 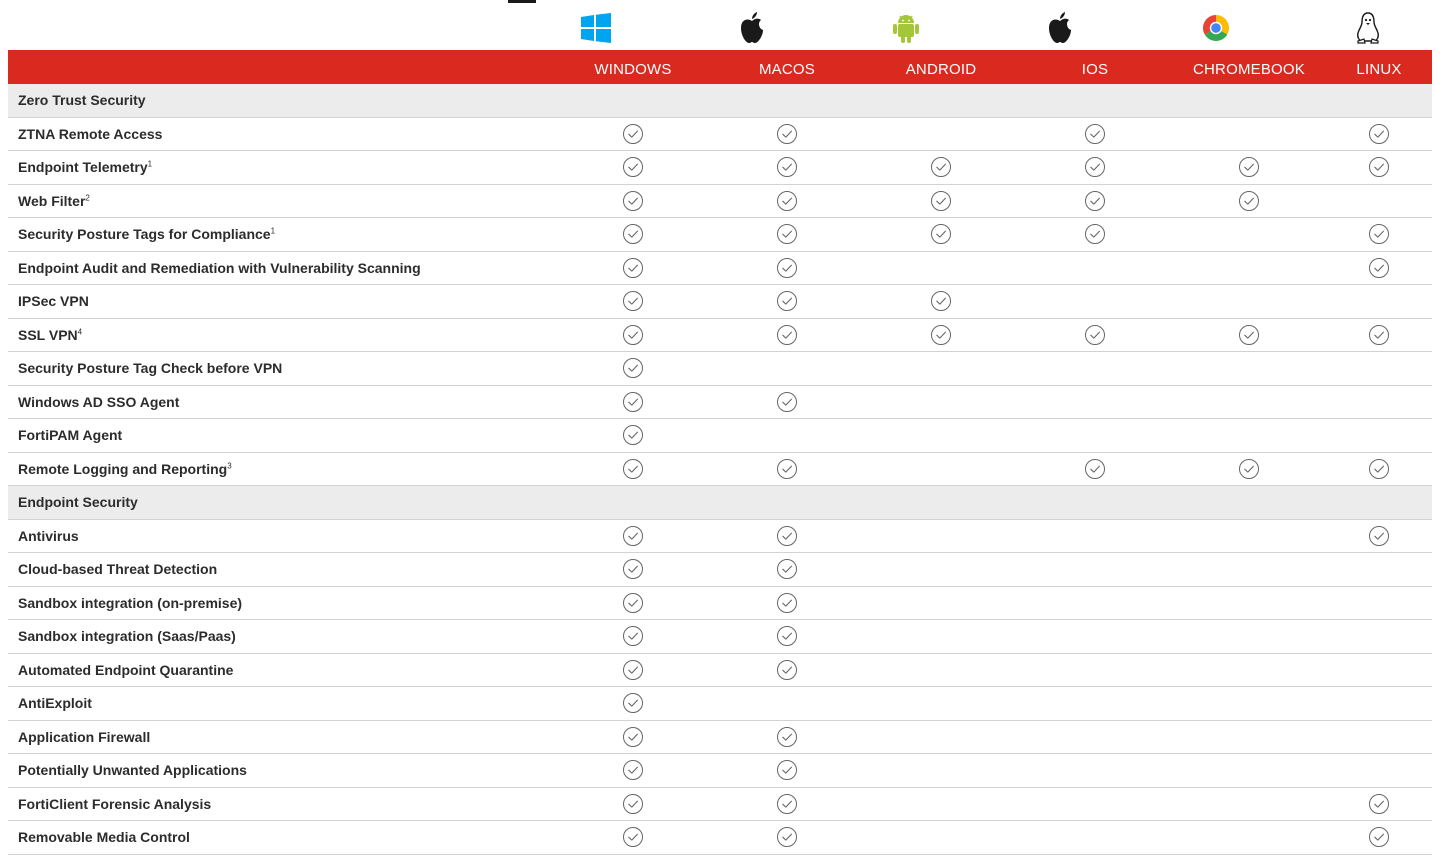 What do you see at coordinates (87, 198) in the screenshot?
I see `footnote-marker: 2` at bounding box center [87, 198].